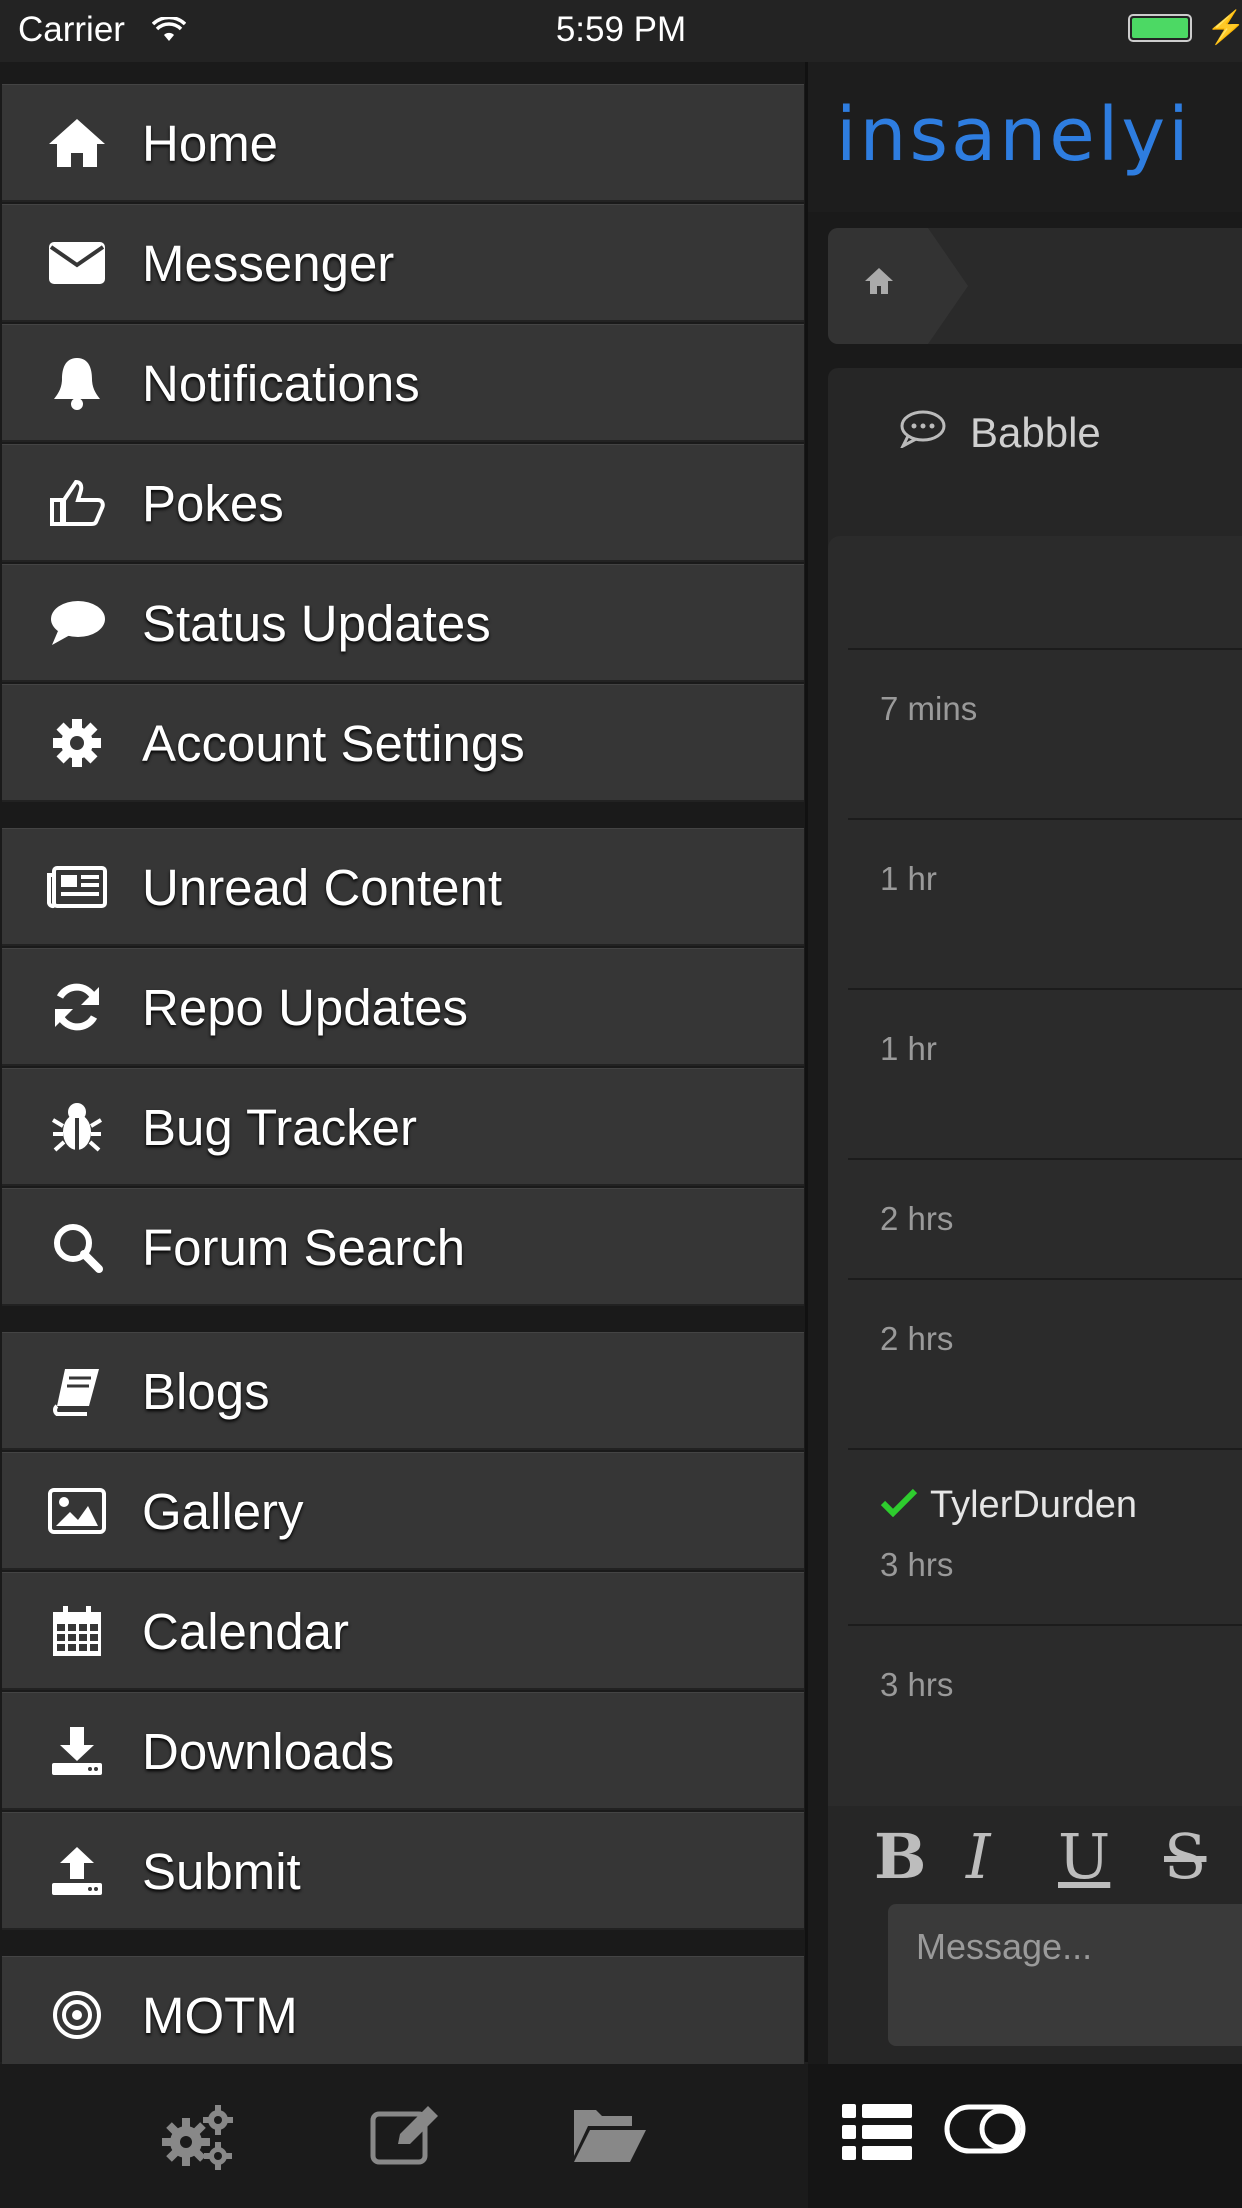 The width and height of the screenshot is (1242, 2208). I want to click on menu-item-repo-updates: Repo Updates, so click(403, 1007).